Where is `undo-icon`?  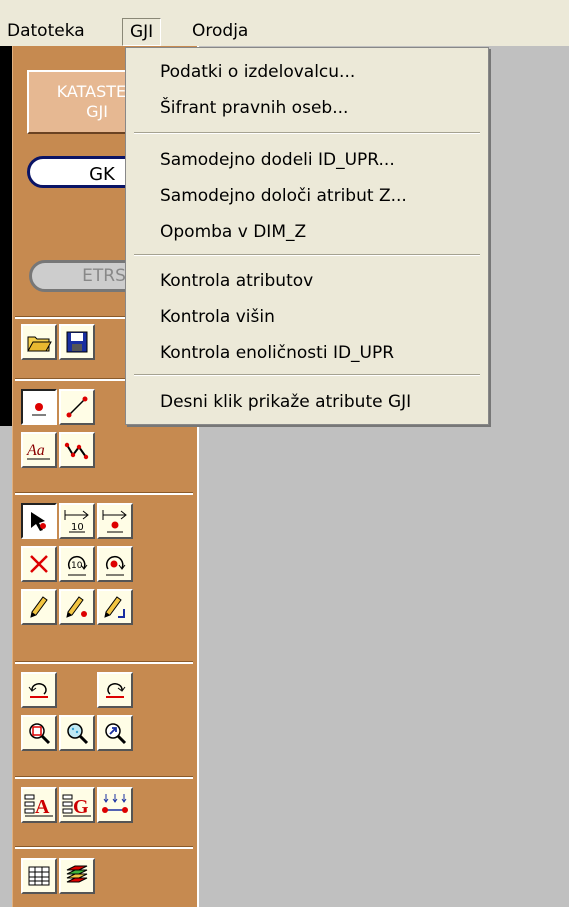
undo-icon is located at coordinates (39, 690).